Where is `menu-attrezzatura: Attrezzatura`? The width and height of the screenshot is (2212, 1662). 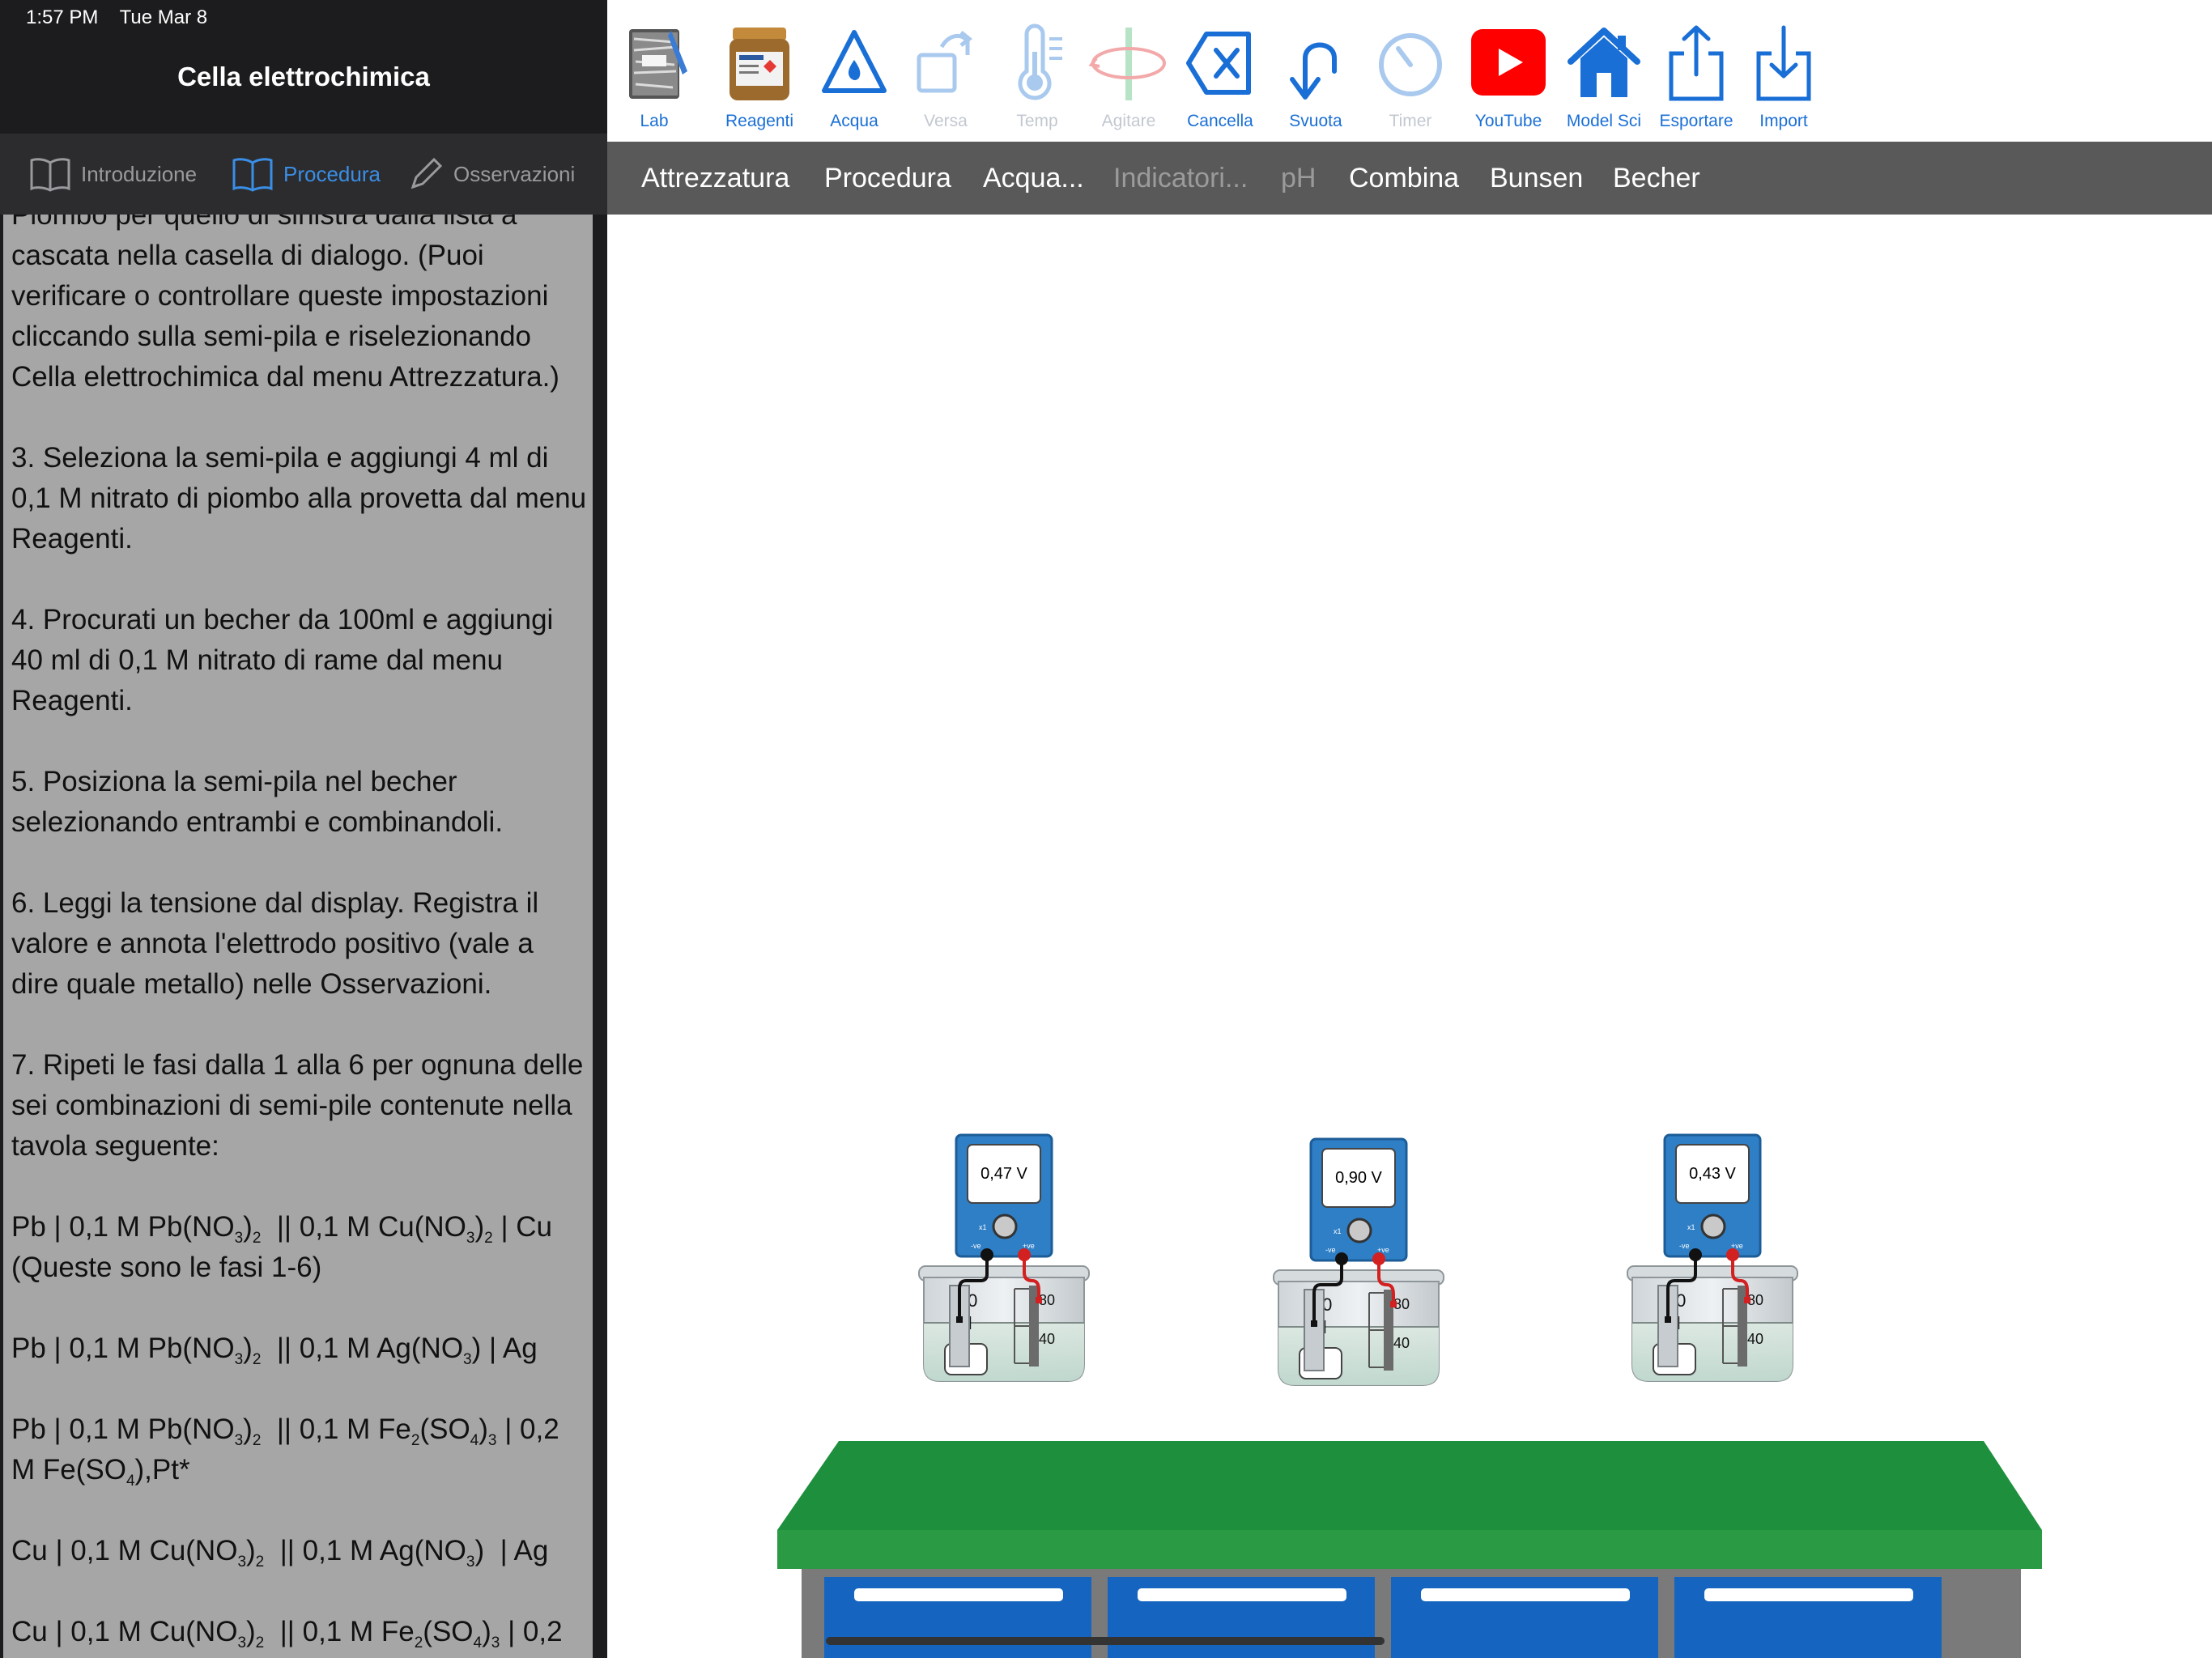 menu-attrezzatura: Attrezzatura is located at coordinates (715, 178).